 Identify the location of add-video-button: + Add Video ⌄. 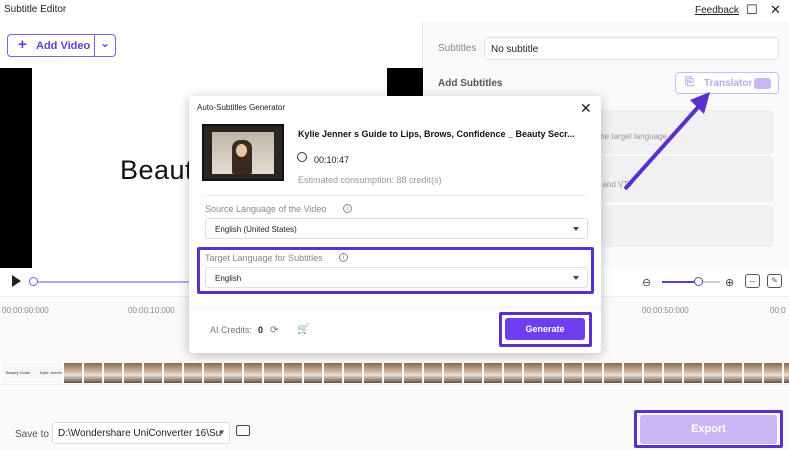
(61, 45).